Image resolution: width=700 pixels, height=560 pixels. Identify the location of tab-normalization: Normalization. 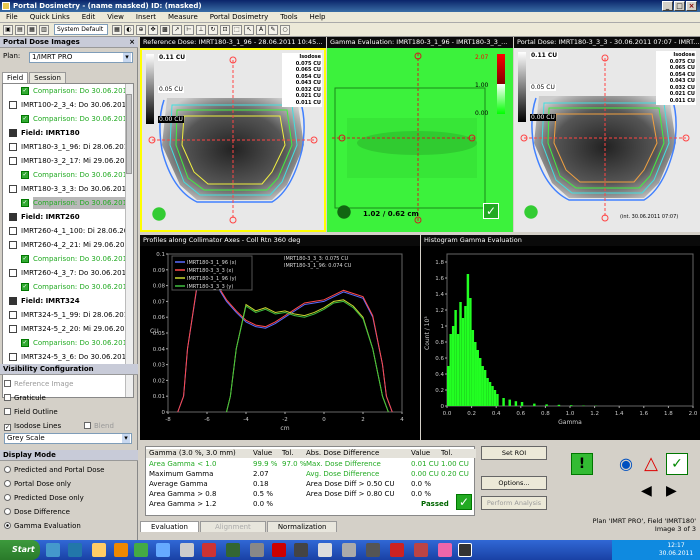
(302, 526).